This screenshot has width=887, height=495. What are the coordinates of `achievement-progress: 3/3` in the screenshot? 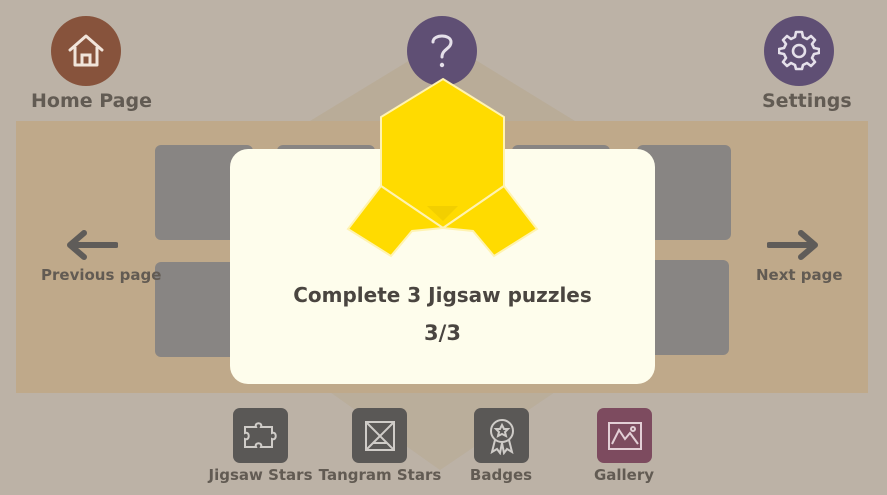 It's located at (442, 333).